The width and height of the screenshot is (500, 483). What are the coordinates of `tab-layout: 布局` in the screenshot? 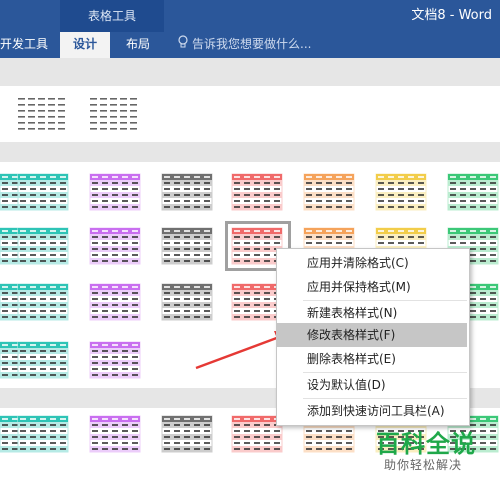 It's located at (138, 45).